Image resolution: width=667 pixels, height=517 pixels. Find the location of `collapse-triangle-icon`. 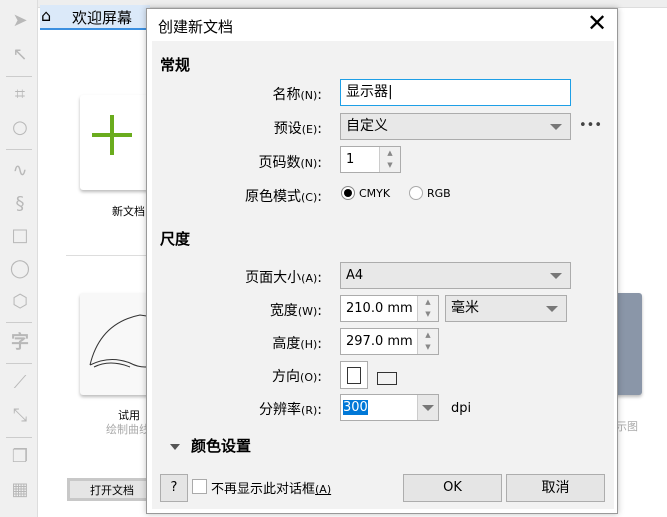

collapse-triangle-icon is located at coordinates (175, 447).